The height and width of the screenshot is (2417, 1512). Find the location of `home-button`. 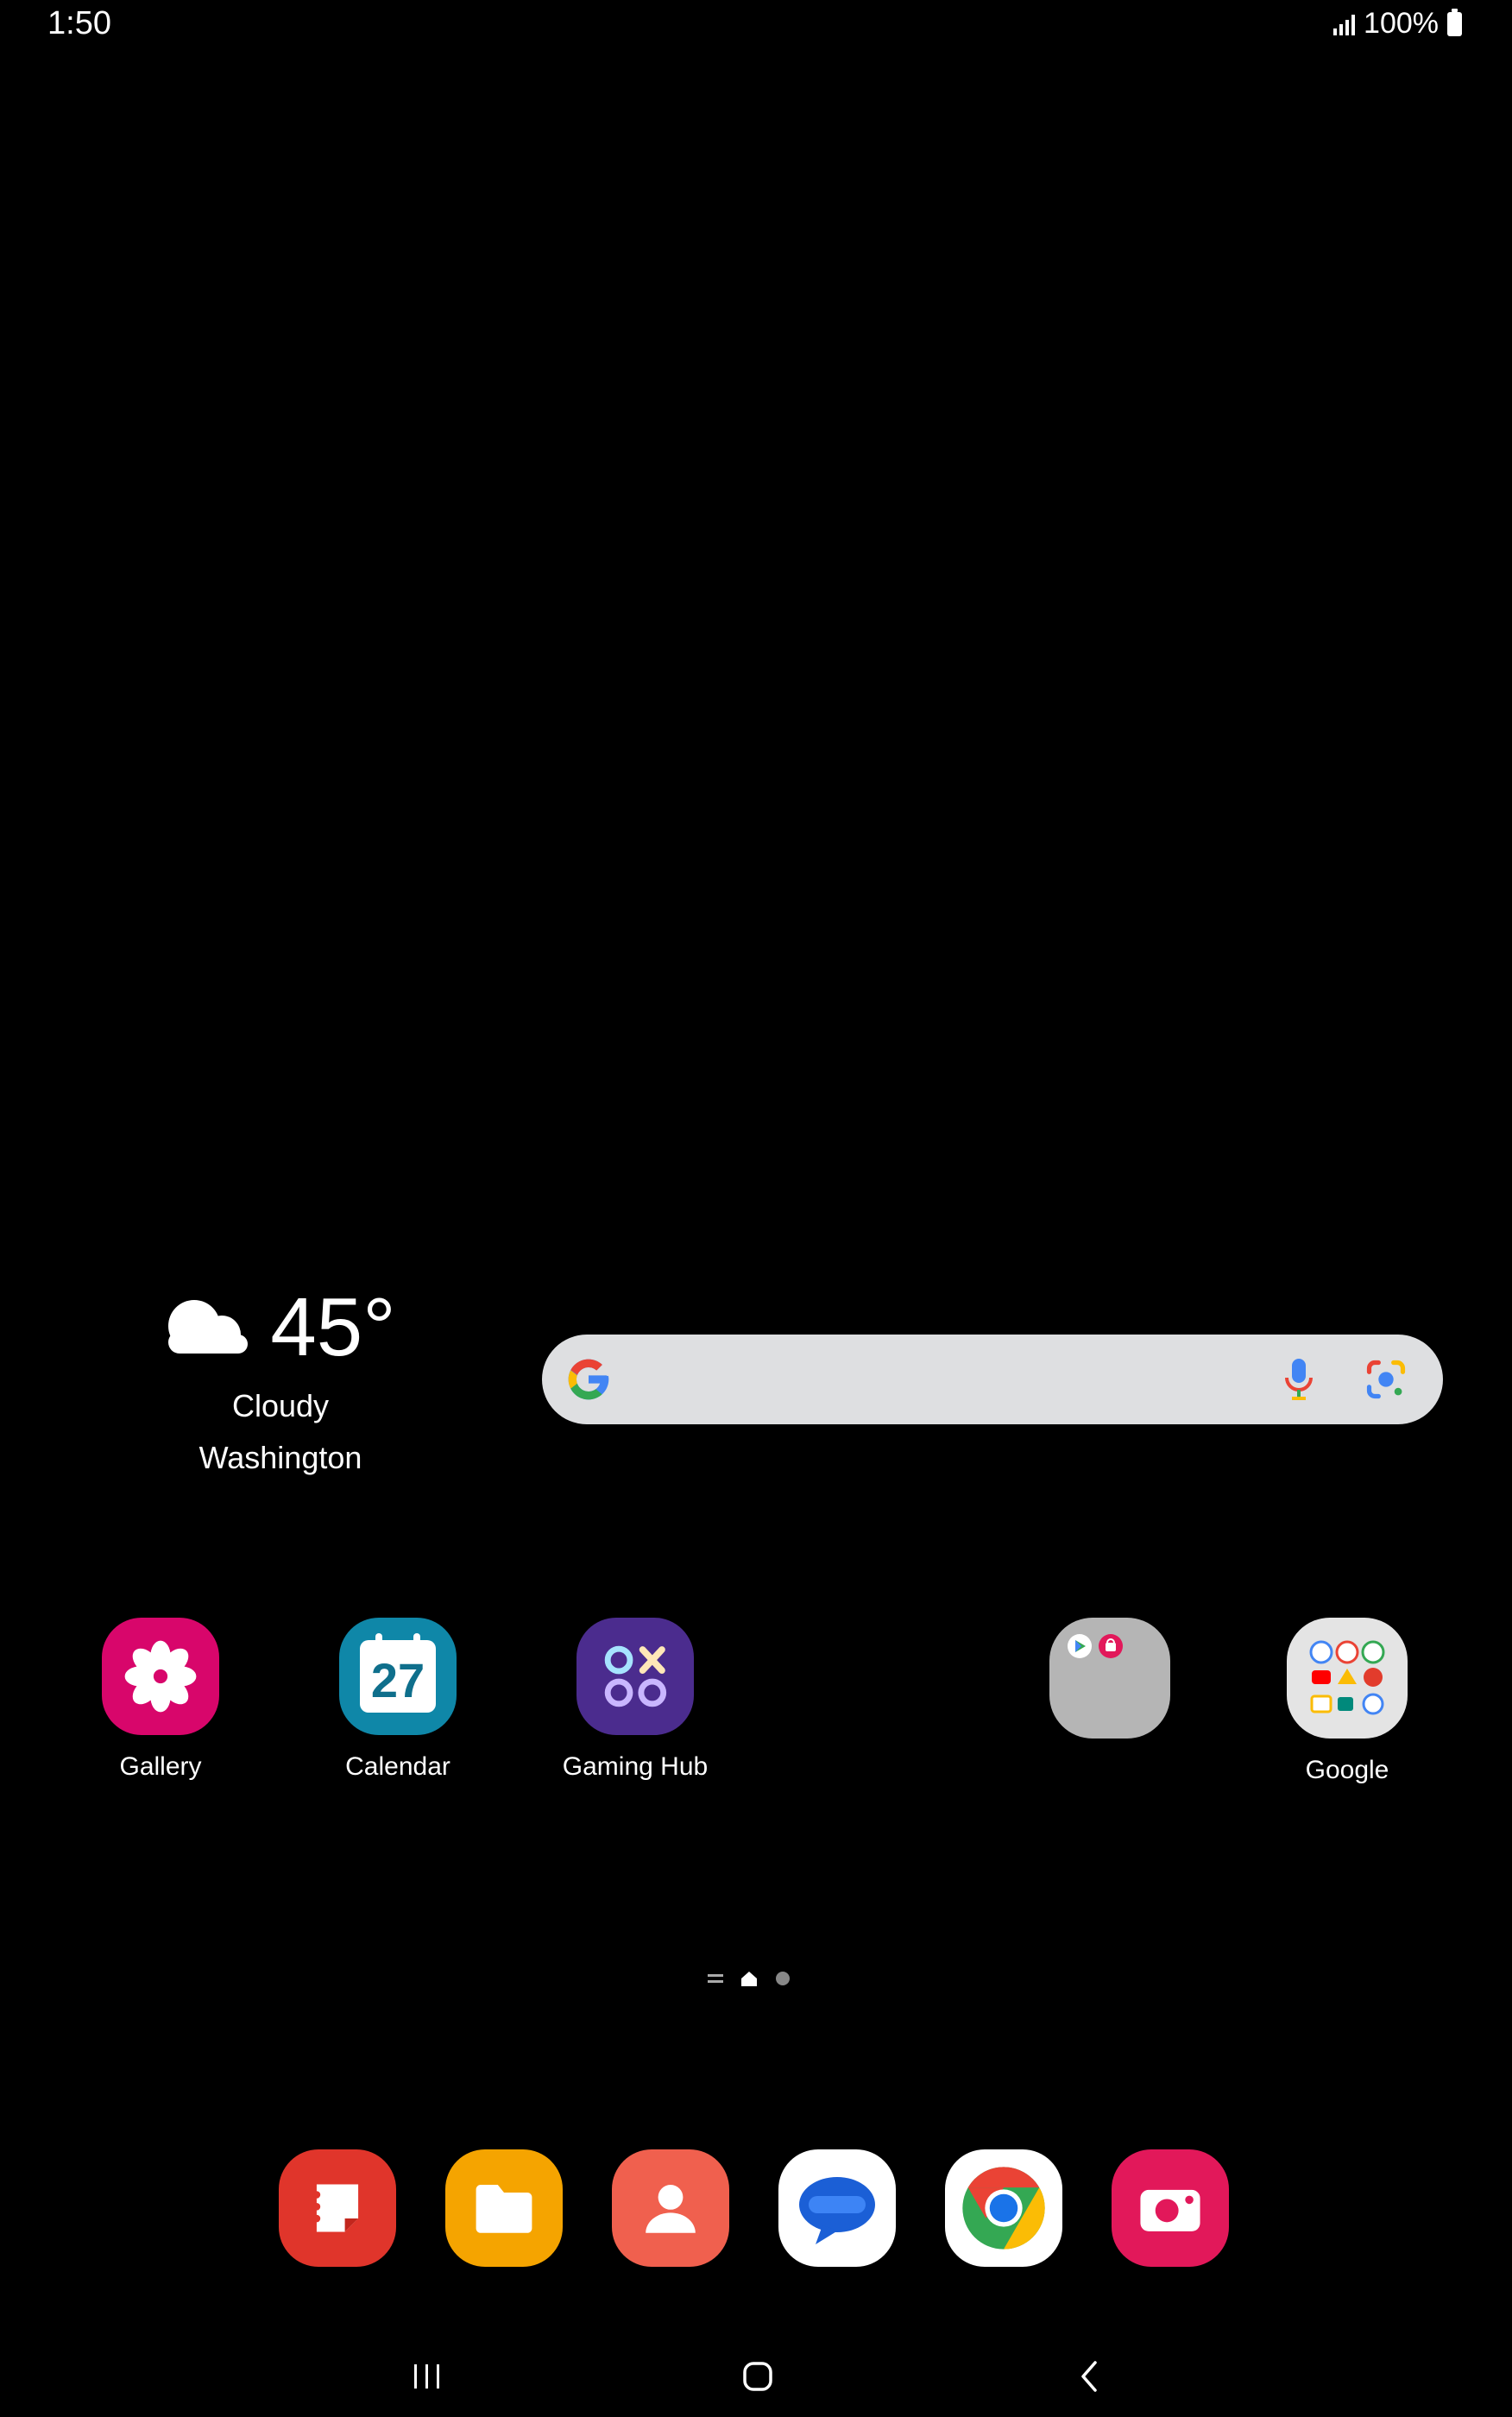

home-button is located at coordinates (758, 2376).